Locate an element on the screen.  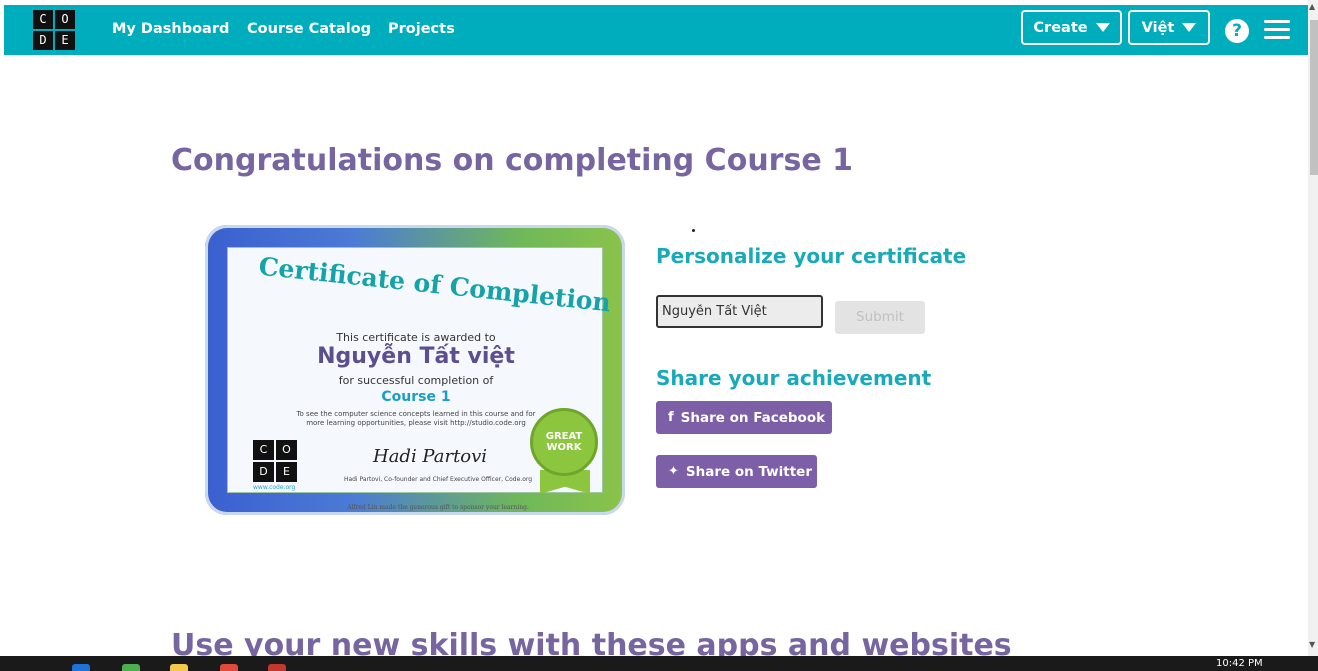
folder-taskbar-icon is located at coordinates (179, 667).